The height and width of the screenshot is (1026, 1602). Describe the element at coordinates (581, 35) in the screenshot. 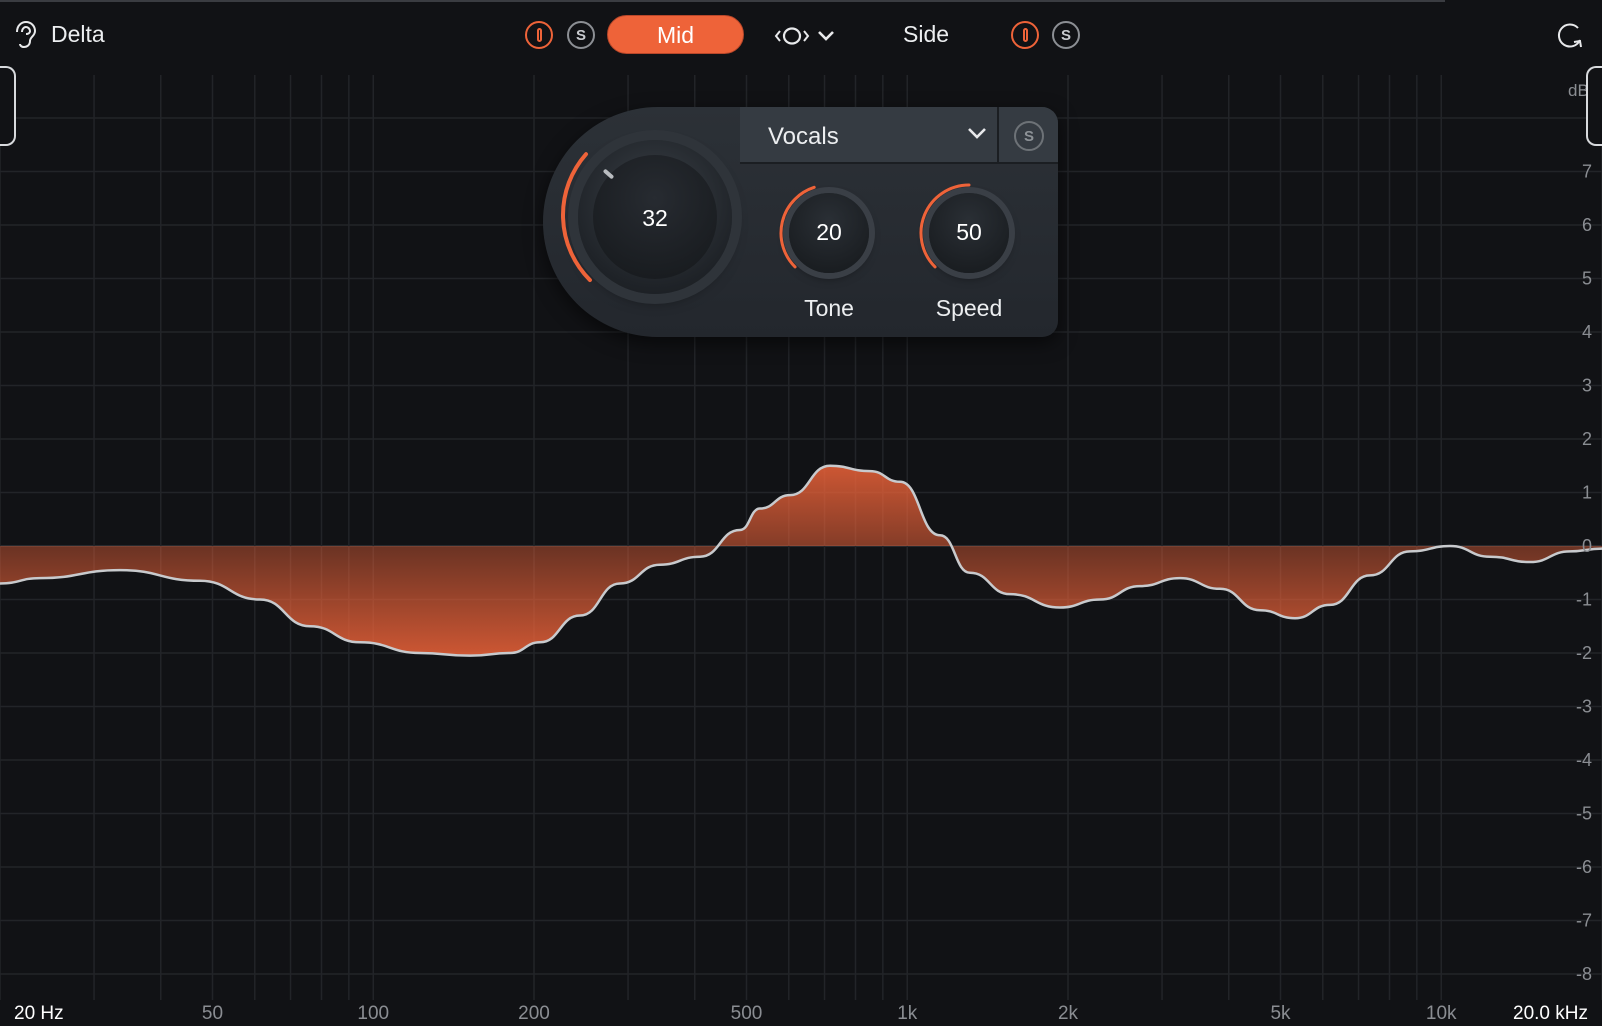

I see `mid-solo-button: S` at that location.